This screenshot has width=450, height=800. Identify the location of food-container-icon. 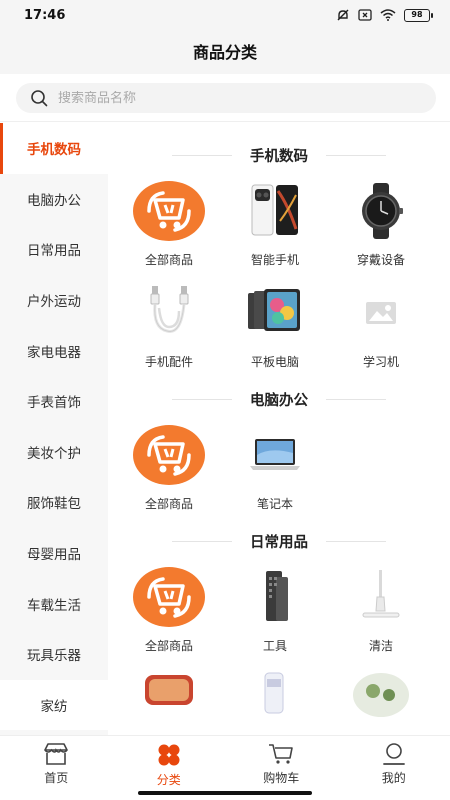
(169, 699).